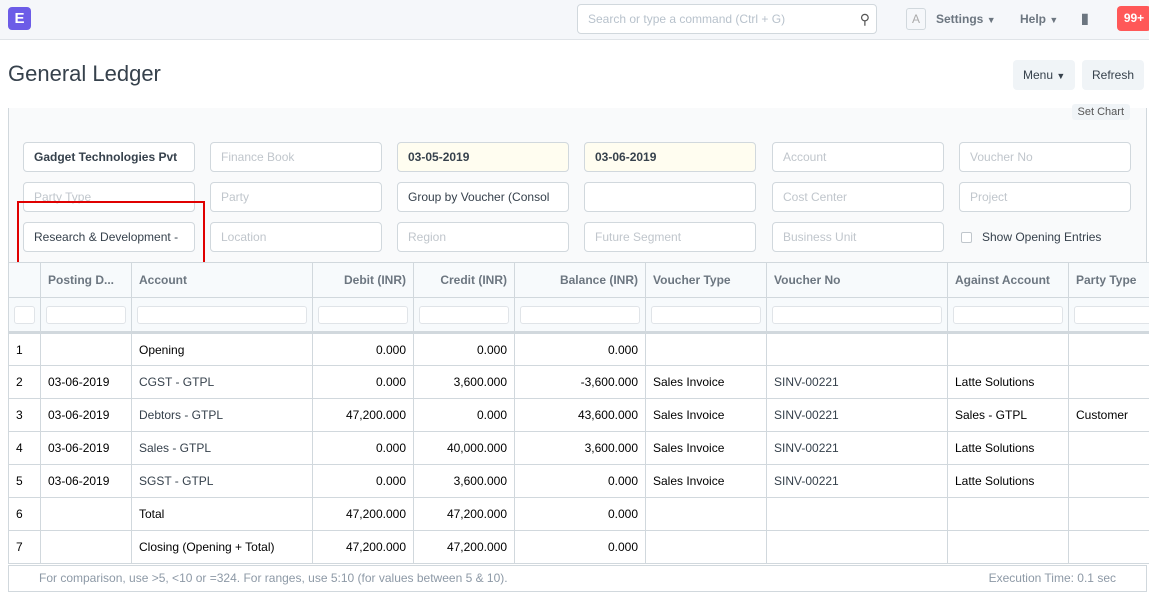 The width and height of the screenshot is (1149, 592). Describe the element at coordinates (580, 280) in the screenshot. I see `column-header: Balance (INR)` at that location.